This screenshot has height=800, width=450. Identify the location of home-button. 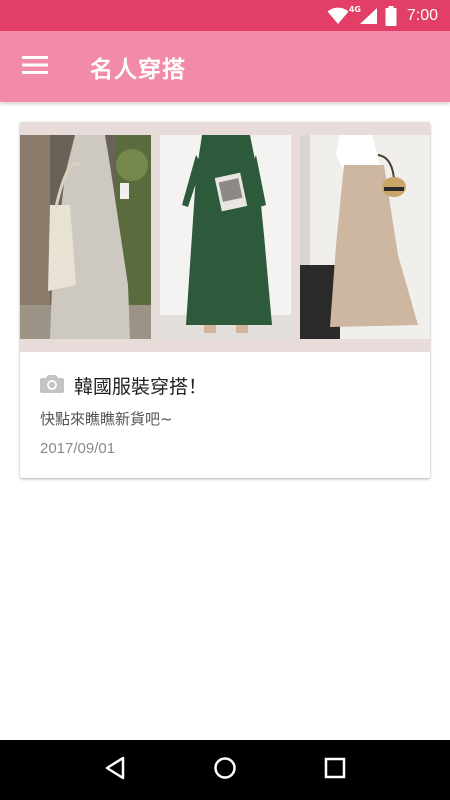
(225, 770).